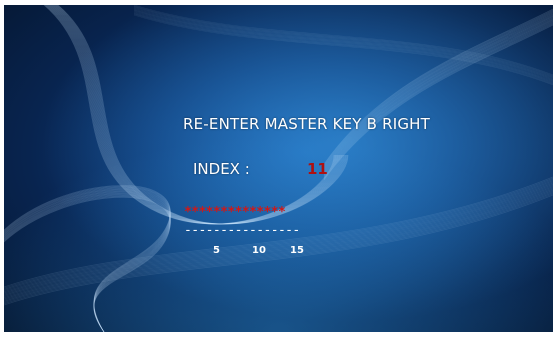  What do you see at coordinates (235, 212) in the screenshot?
I see `masked-key-entry: **************` at bounding box center [235, 212].